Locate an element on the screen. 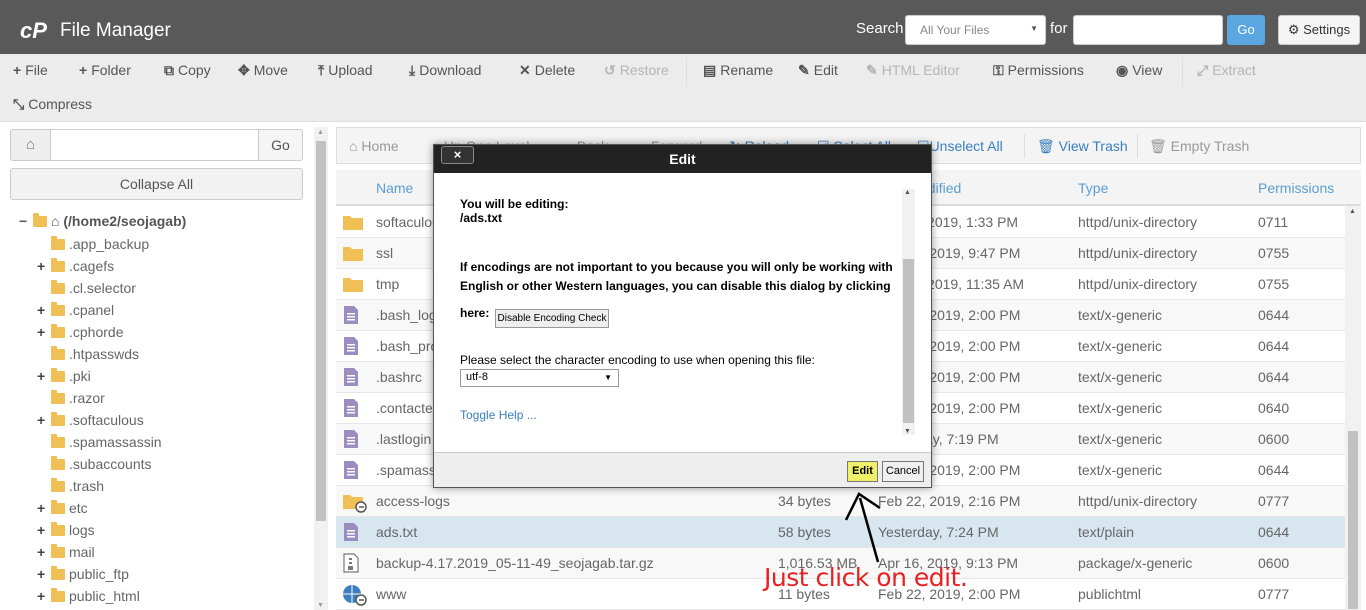 This screenshot has width=1366, height=610. tree-item: .subaccounts is located at coordinates (94, 464).